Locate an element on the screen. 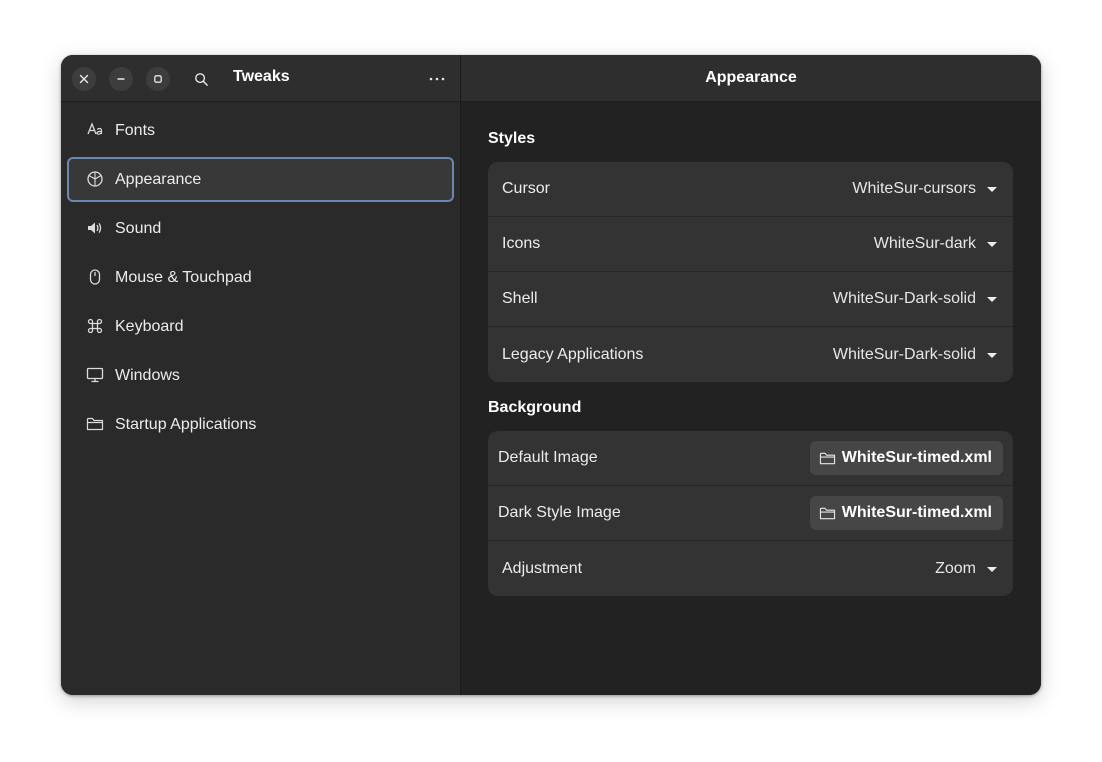 The image size is (1102, 762). row-label: Default Image is located at coordinates (548, 457).